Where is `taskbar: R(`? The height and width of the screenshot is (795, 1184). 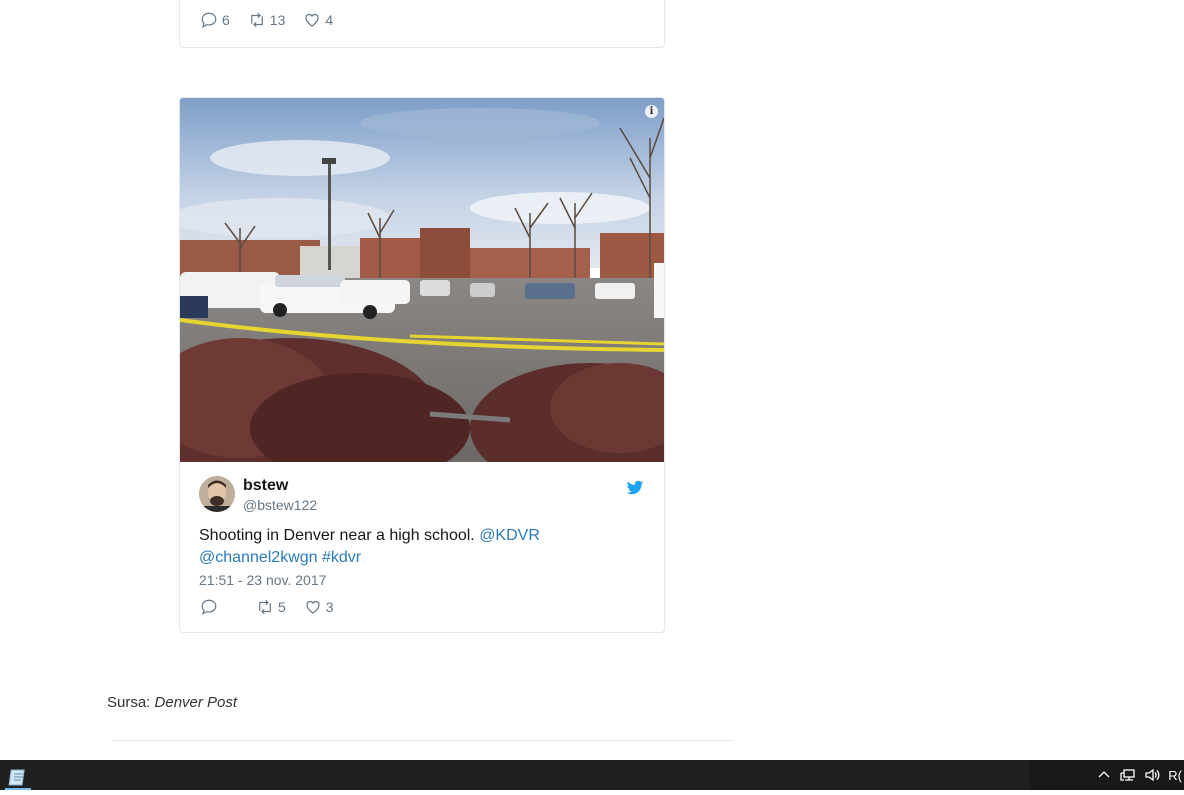
taskbar: R( is located at coordinates (592, 775).